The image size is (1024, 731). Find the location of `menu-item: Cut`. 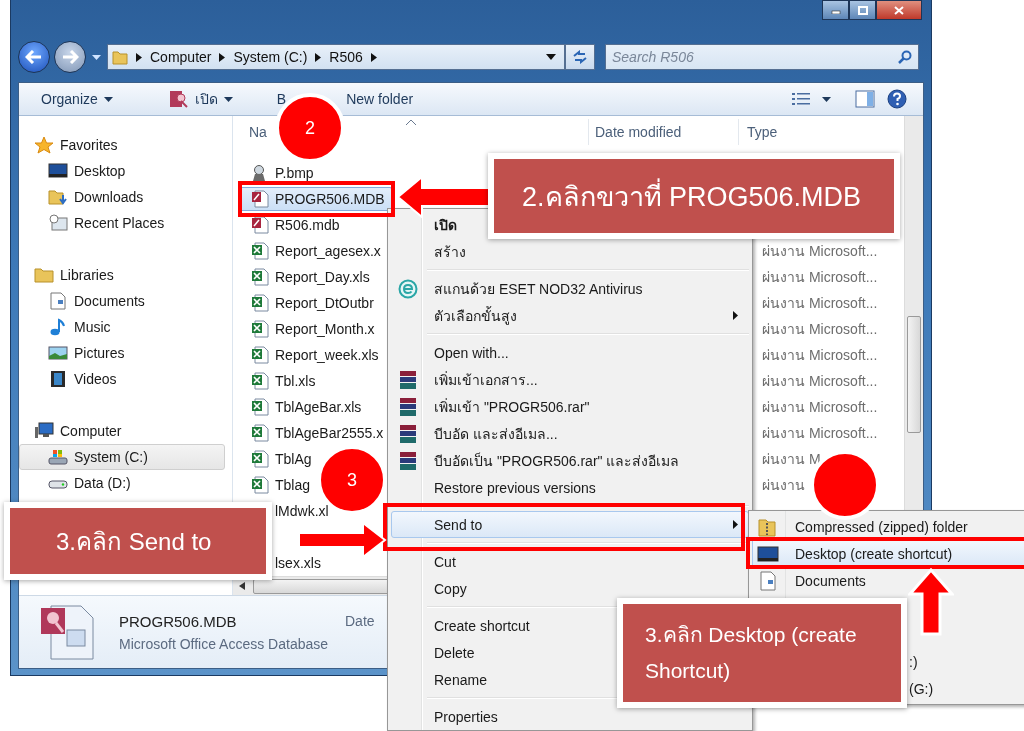

menu-item: Cut is located at coordinates (570, 561).